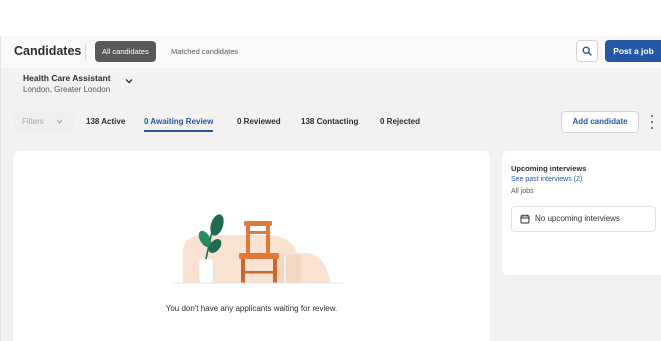 Image resolution: width=661 pixels, height=341 pixels. Describe the element at coordinates (258, 249) in the screenshot. I see `chair-and-plant-illustration` at that location.